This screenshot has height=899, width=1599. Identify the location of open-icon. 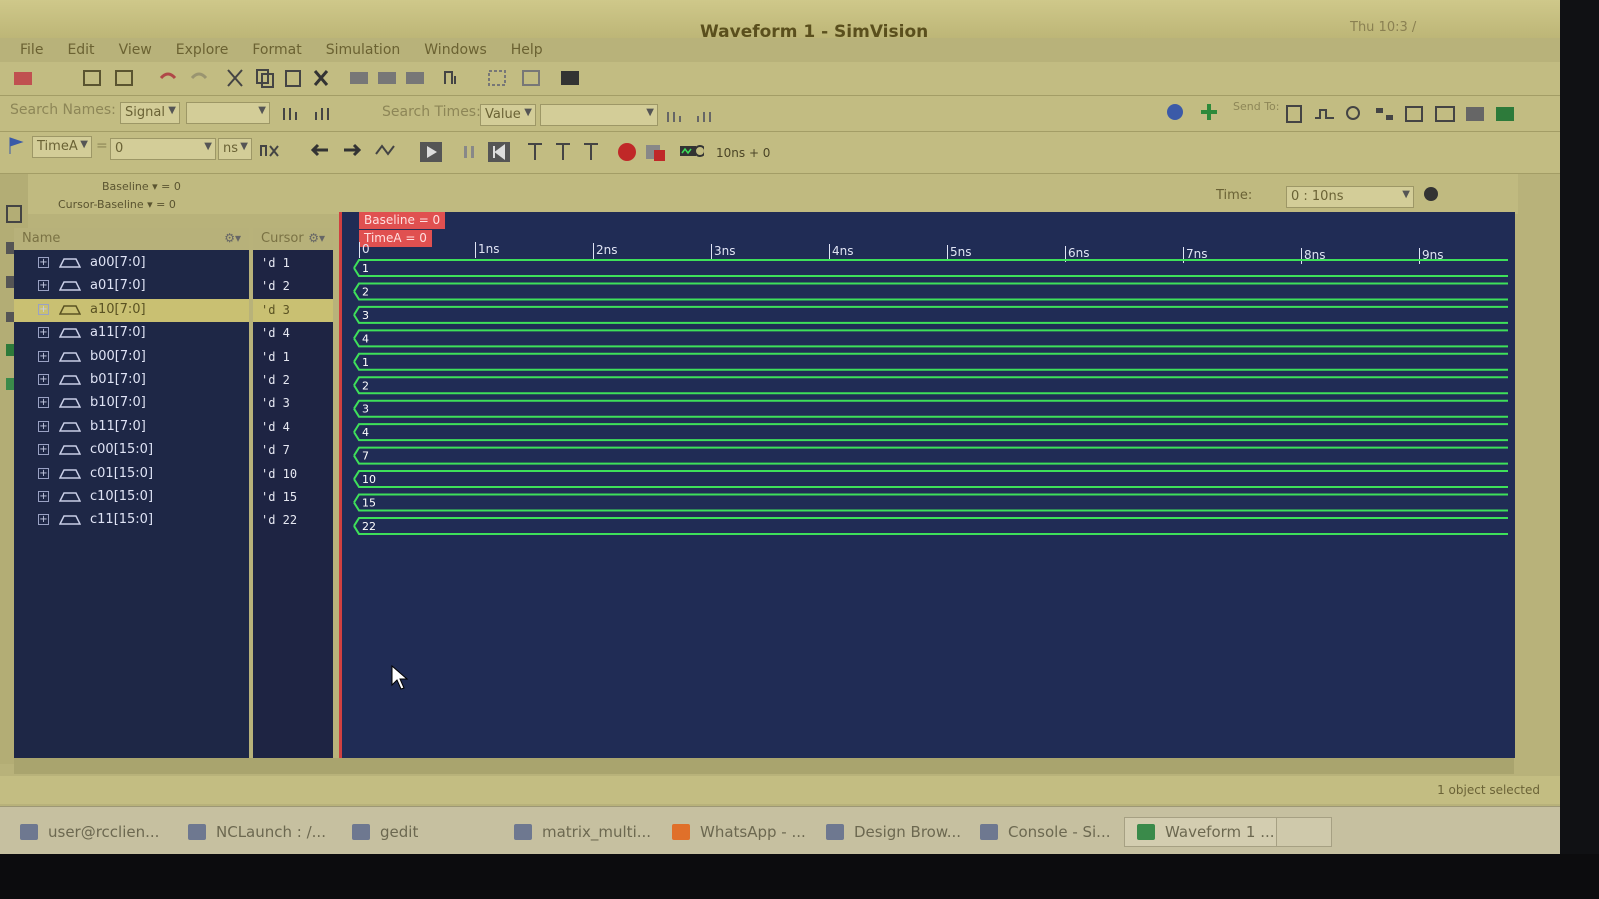
(23, 78).